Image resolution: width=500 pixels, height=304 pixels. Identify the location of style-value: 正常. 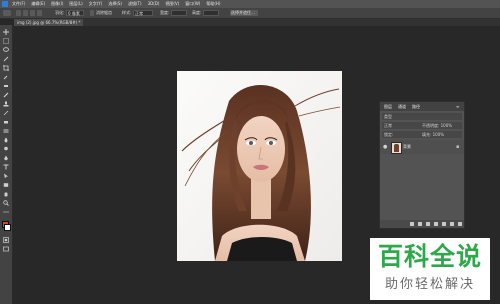
(139, 13).